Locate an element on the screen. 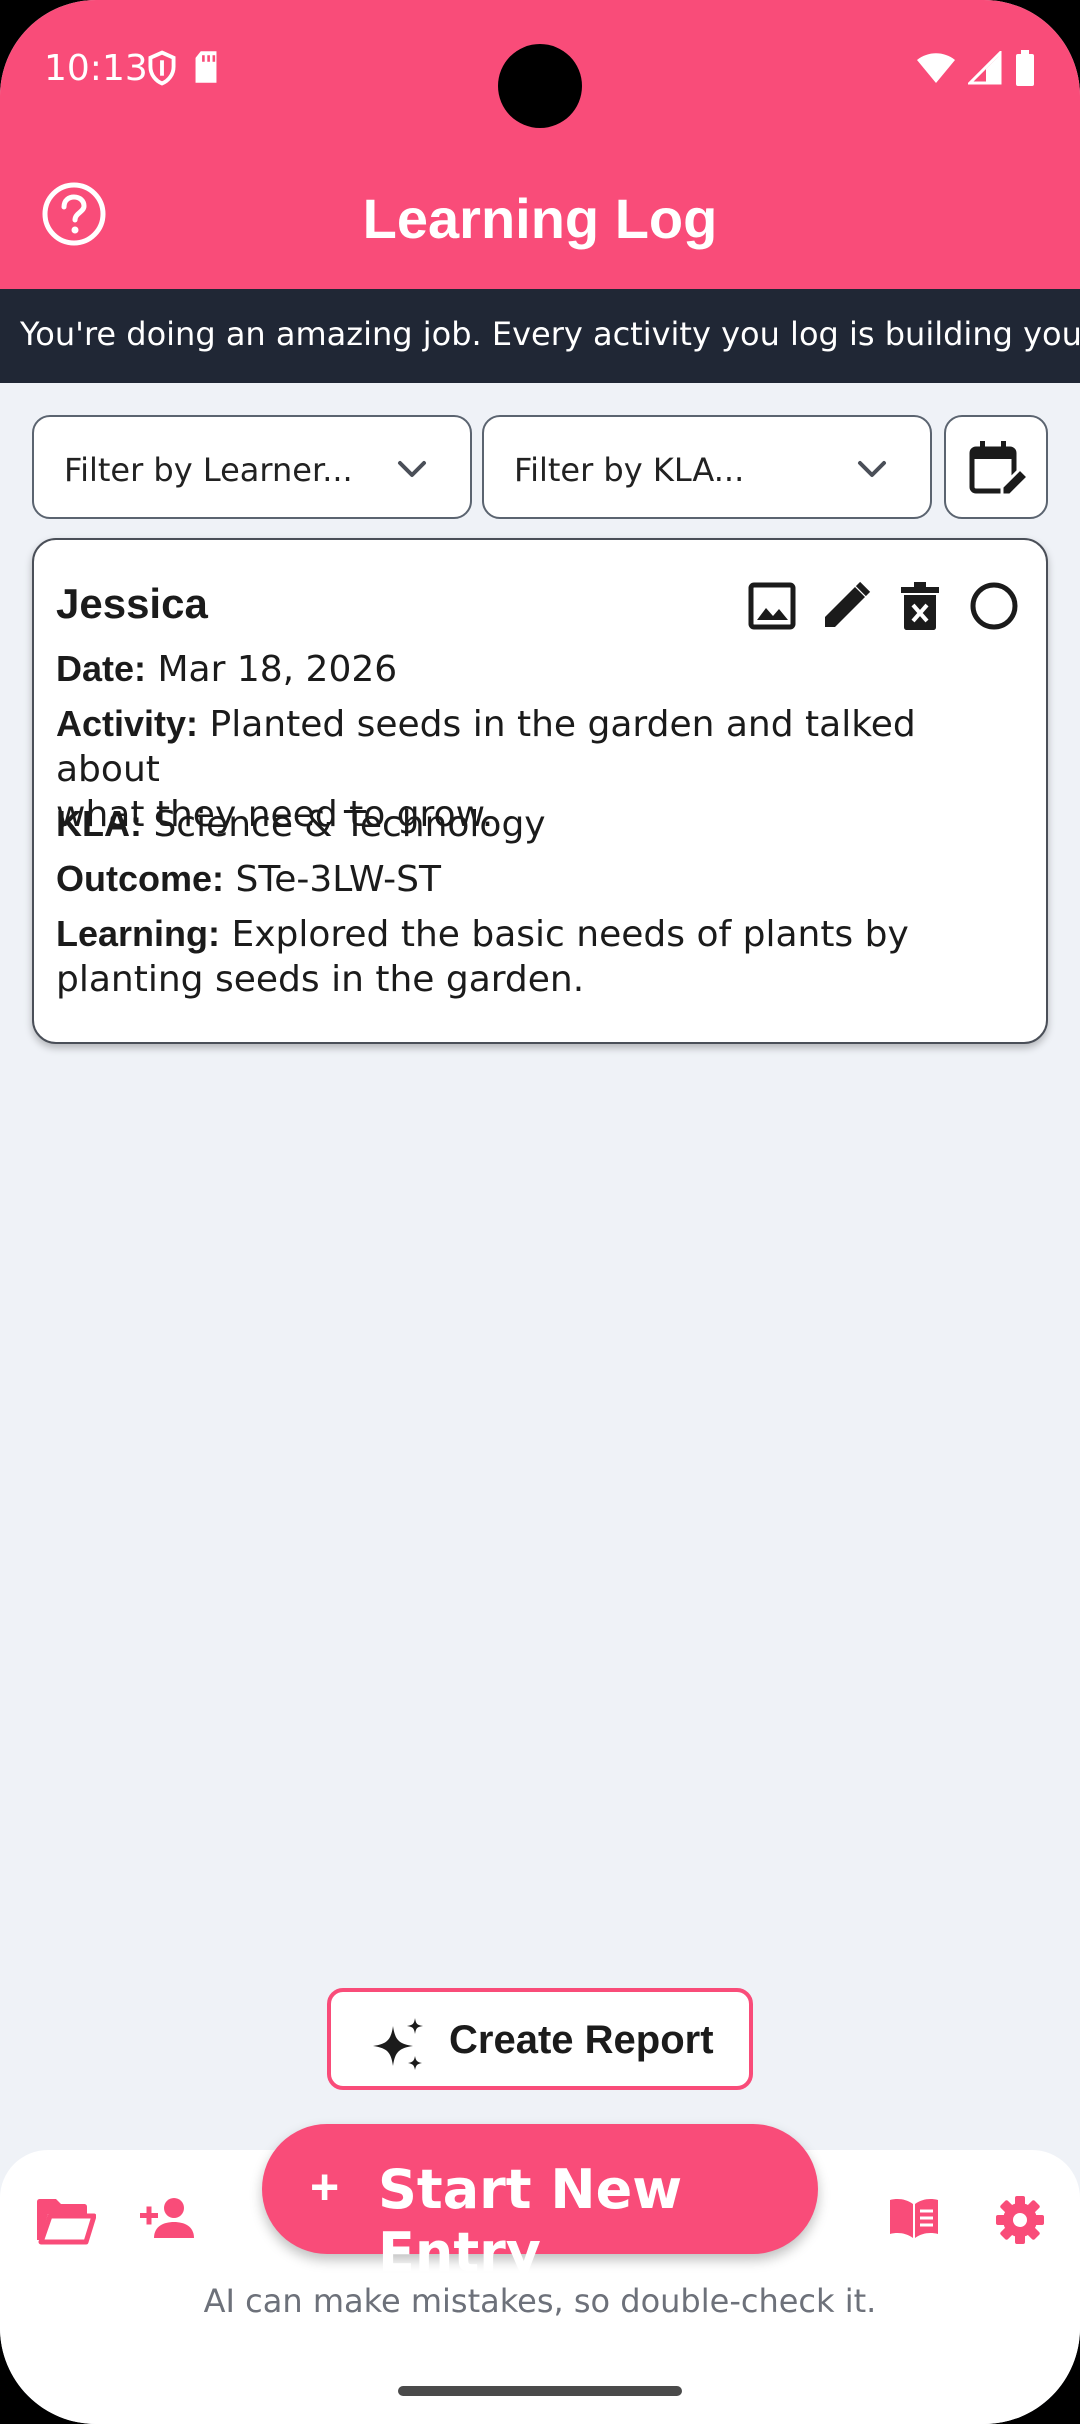 Image resolution: width=1080 pixels, height=2424 pixels. select-entry-checkbox is located at coordinates (994, 606).